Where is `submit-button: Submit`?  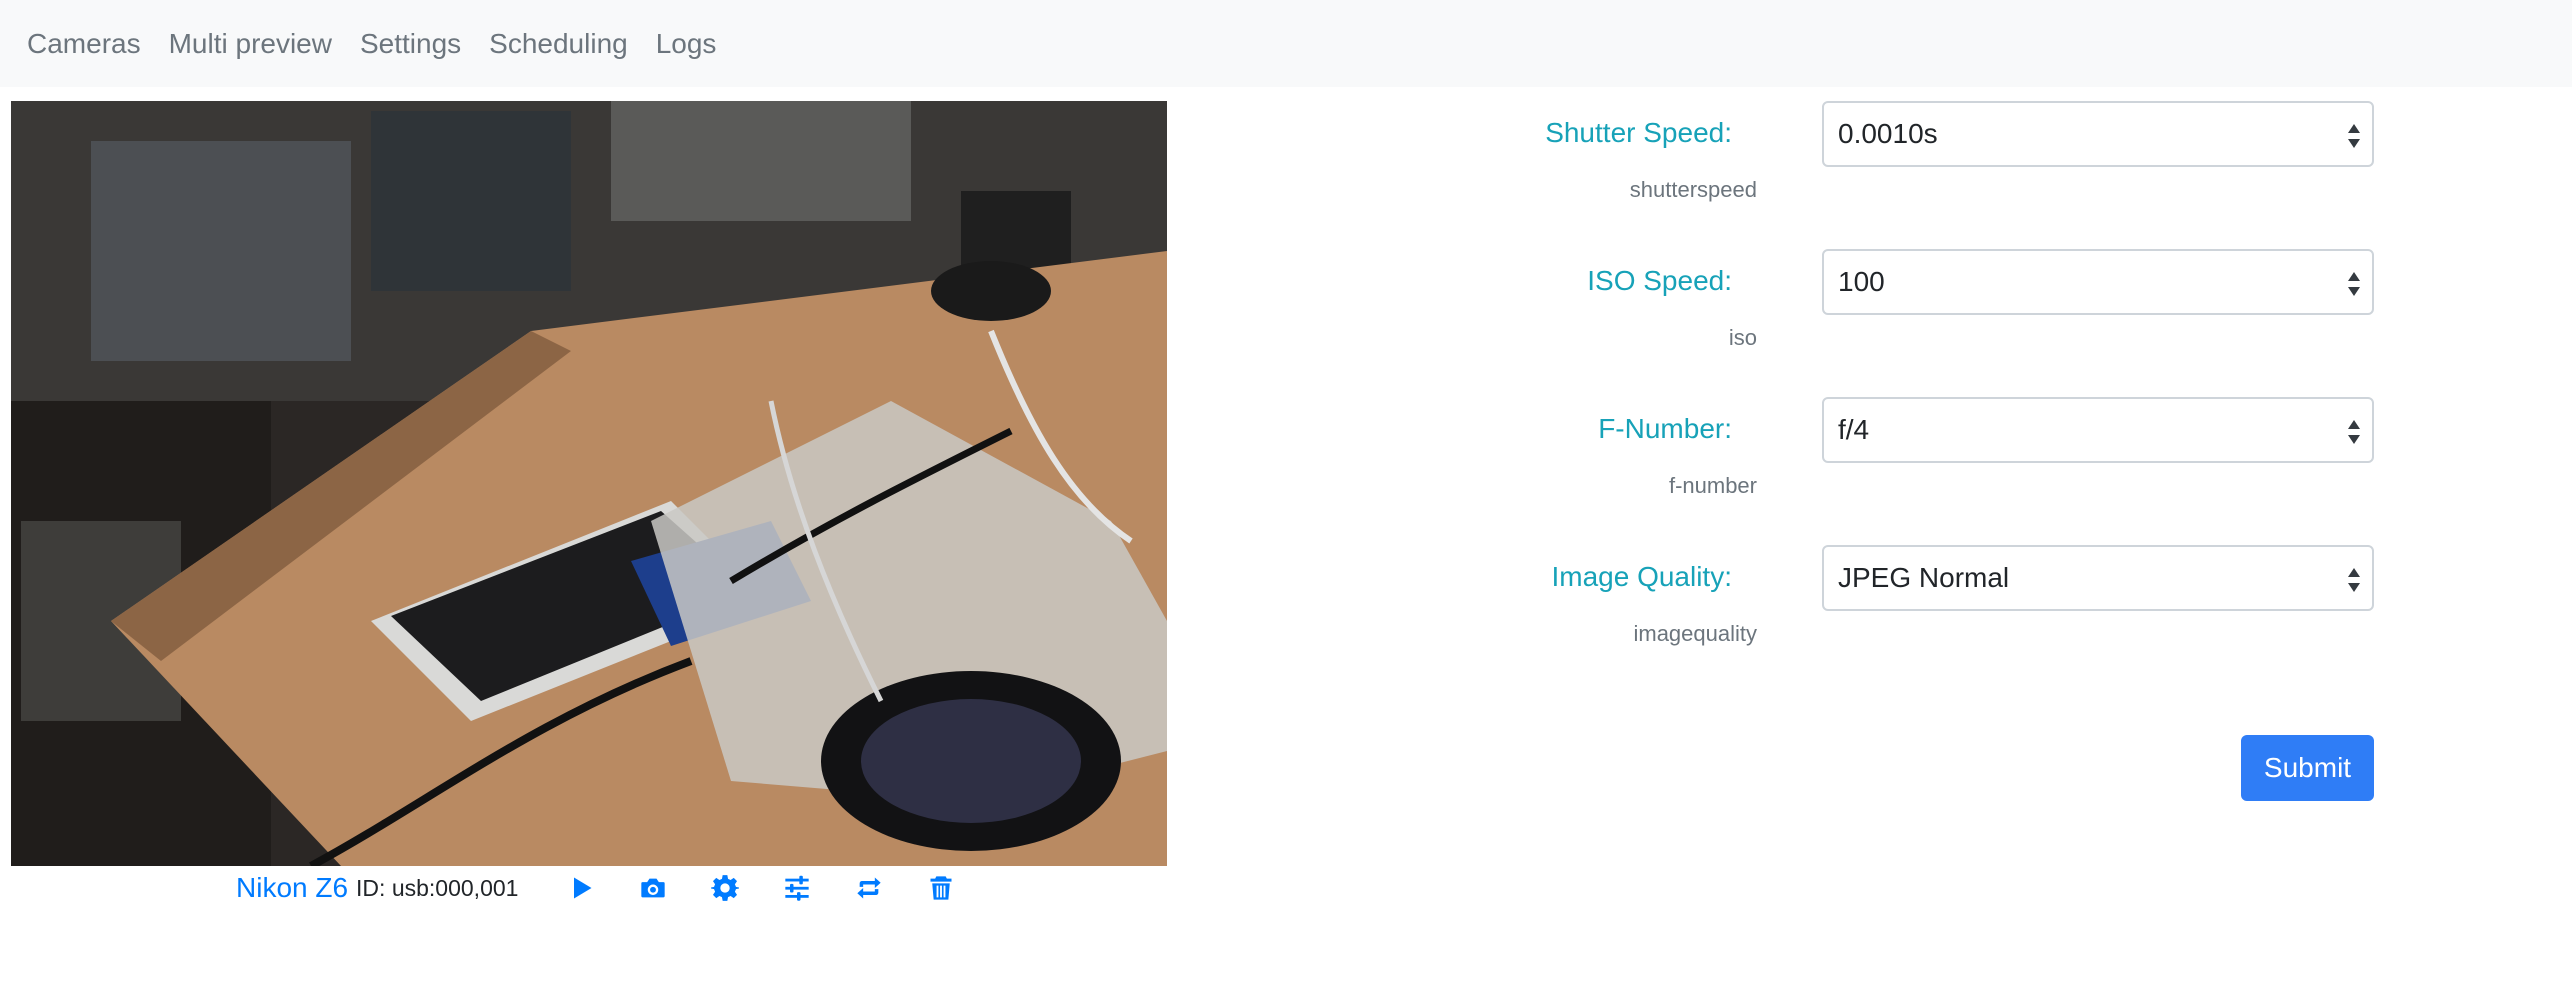 submit-button: Submit is located at coordinates (2307, 768).